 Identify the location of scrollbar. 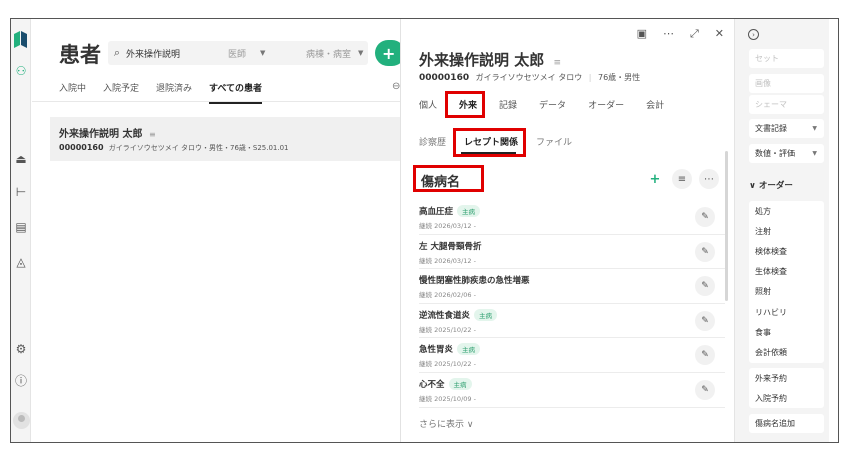
(726, 226).